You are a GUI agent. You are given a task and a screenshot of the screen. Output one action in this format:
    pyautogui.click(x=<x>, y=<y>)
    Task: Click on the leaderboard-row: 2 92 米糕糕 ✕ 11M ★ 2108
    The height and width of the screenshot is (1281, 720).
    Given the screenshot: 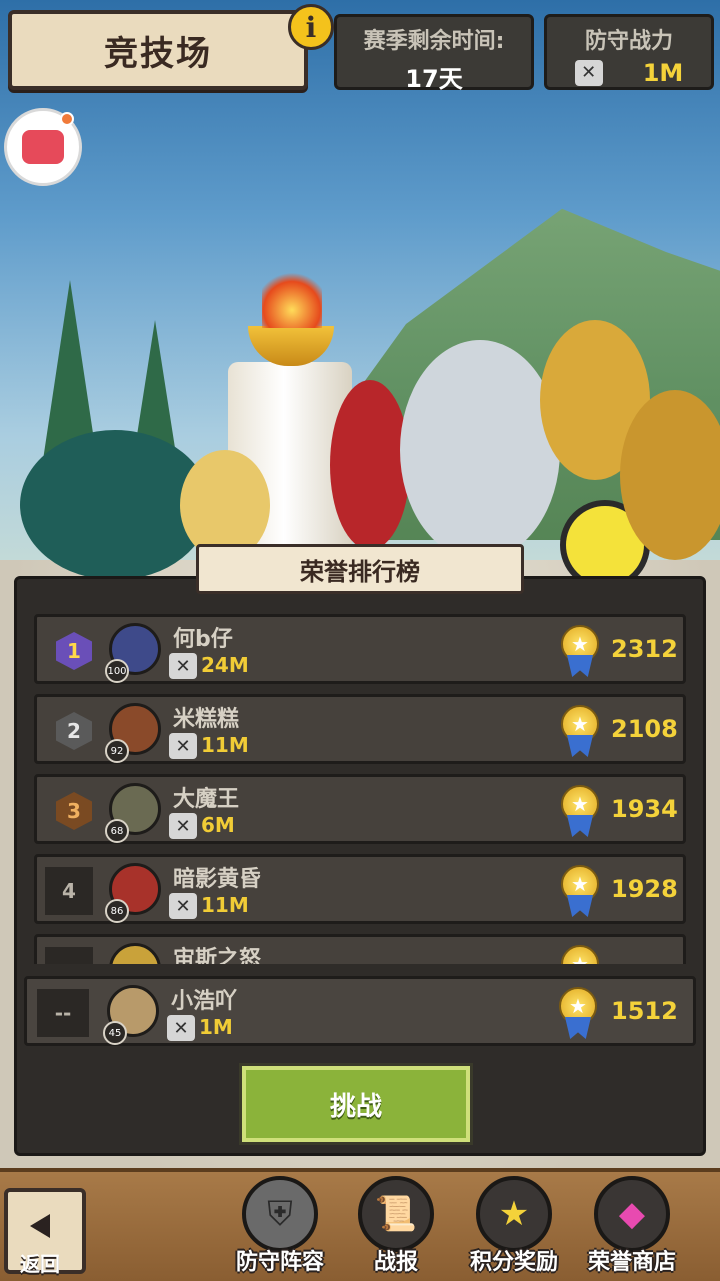 What is the action you would take?
    pyautogui.click(x=360, y=729)
    